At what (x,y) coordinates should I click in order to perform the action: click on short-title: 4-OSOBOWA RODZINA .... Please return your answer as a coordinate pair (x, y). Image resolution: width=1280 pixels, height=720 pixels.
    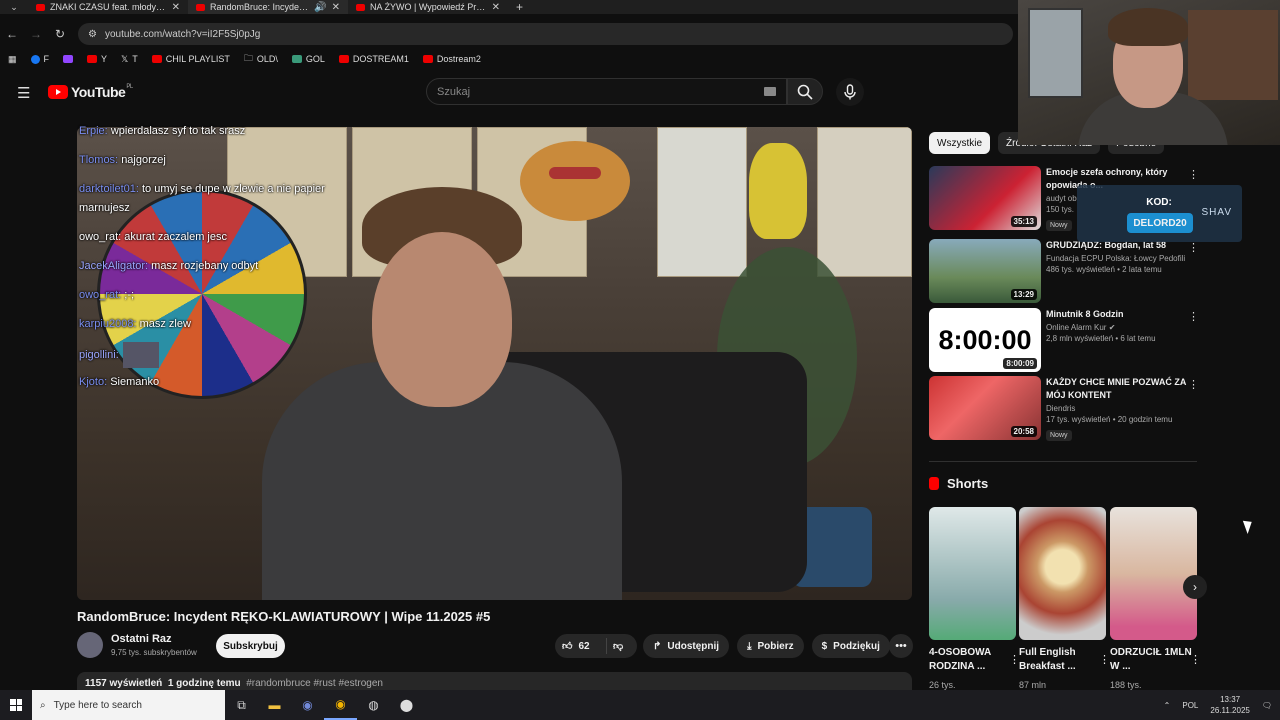
    Looking at the image, I should click on (972, 660).